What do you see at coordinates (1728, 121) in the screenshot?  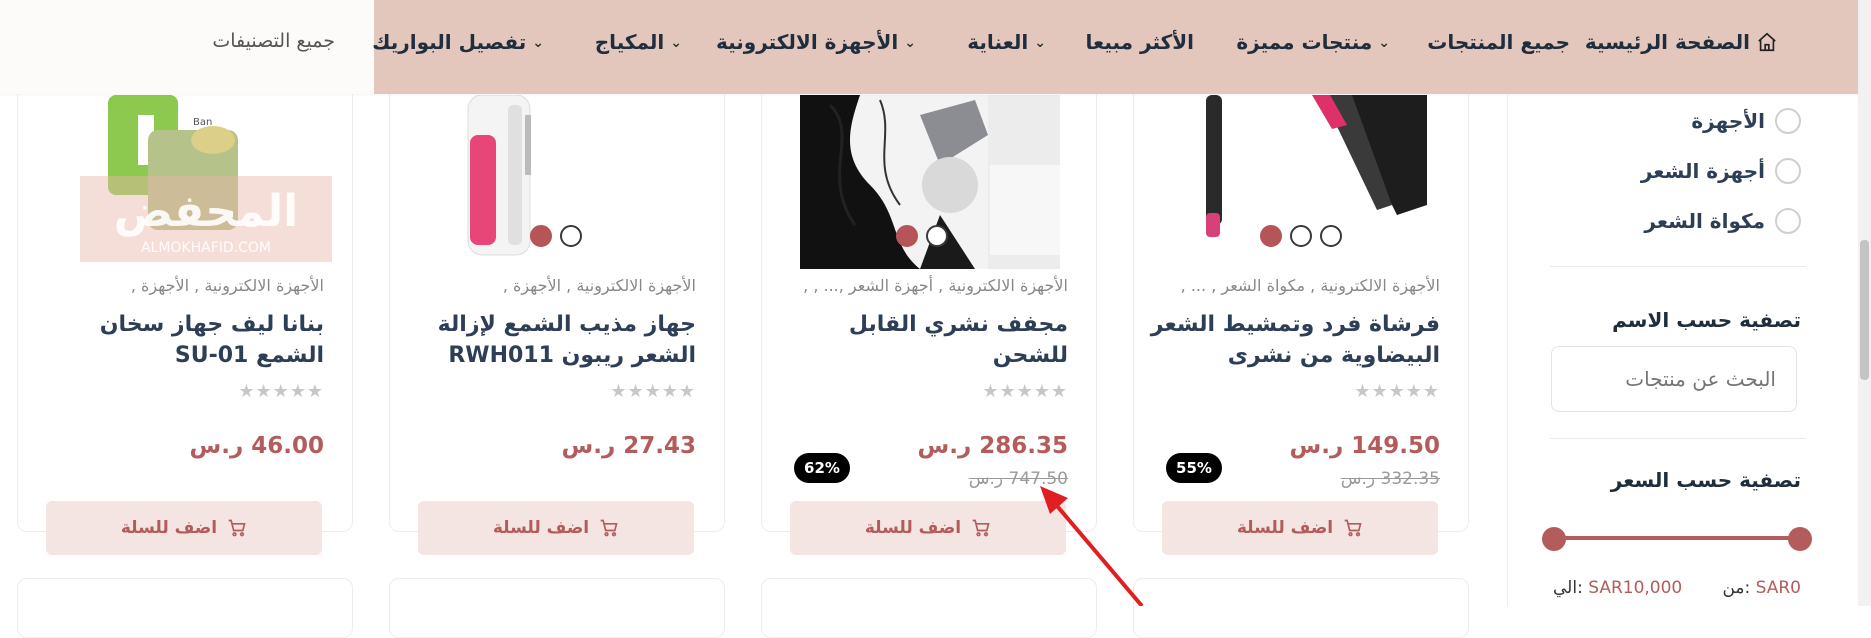 I see `filter-option-label: الأجهزة` at bounding box center [1728, 121].